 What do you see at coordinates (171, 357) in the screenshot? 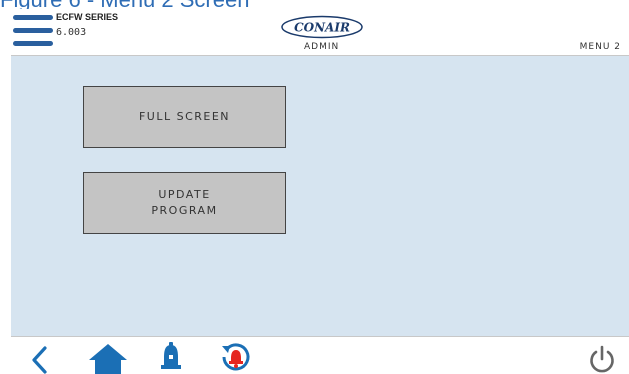
I see `bell-icon` at bounding box center [171, 357].